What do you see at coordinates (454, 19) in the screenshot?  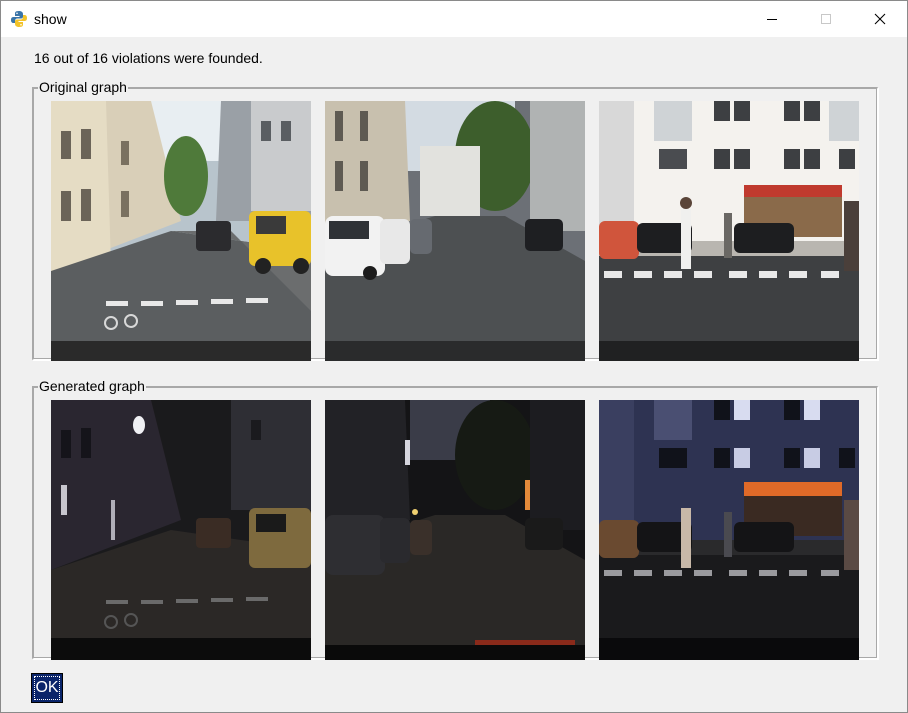 I see `title-bar: show` at bounding box center [454, 19].